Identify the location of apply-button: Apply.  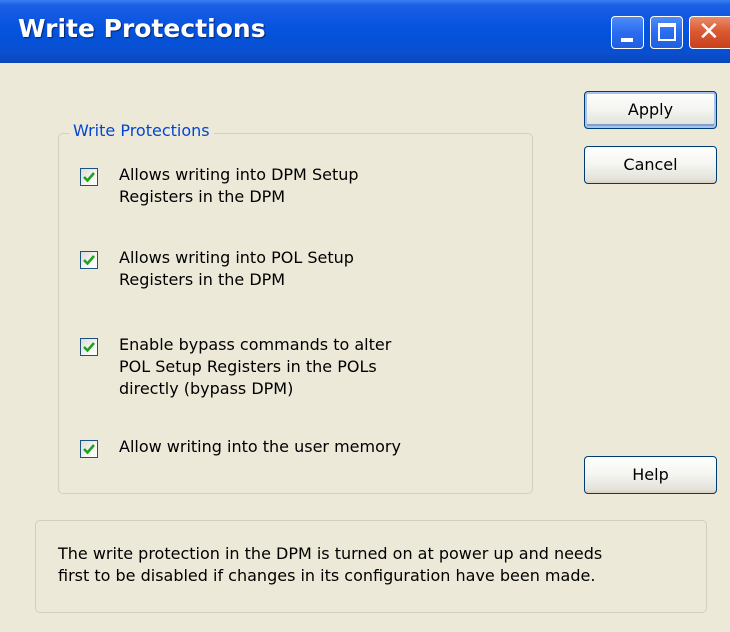
(650, 110).